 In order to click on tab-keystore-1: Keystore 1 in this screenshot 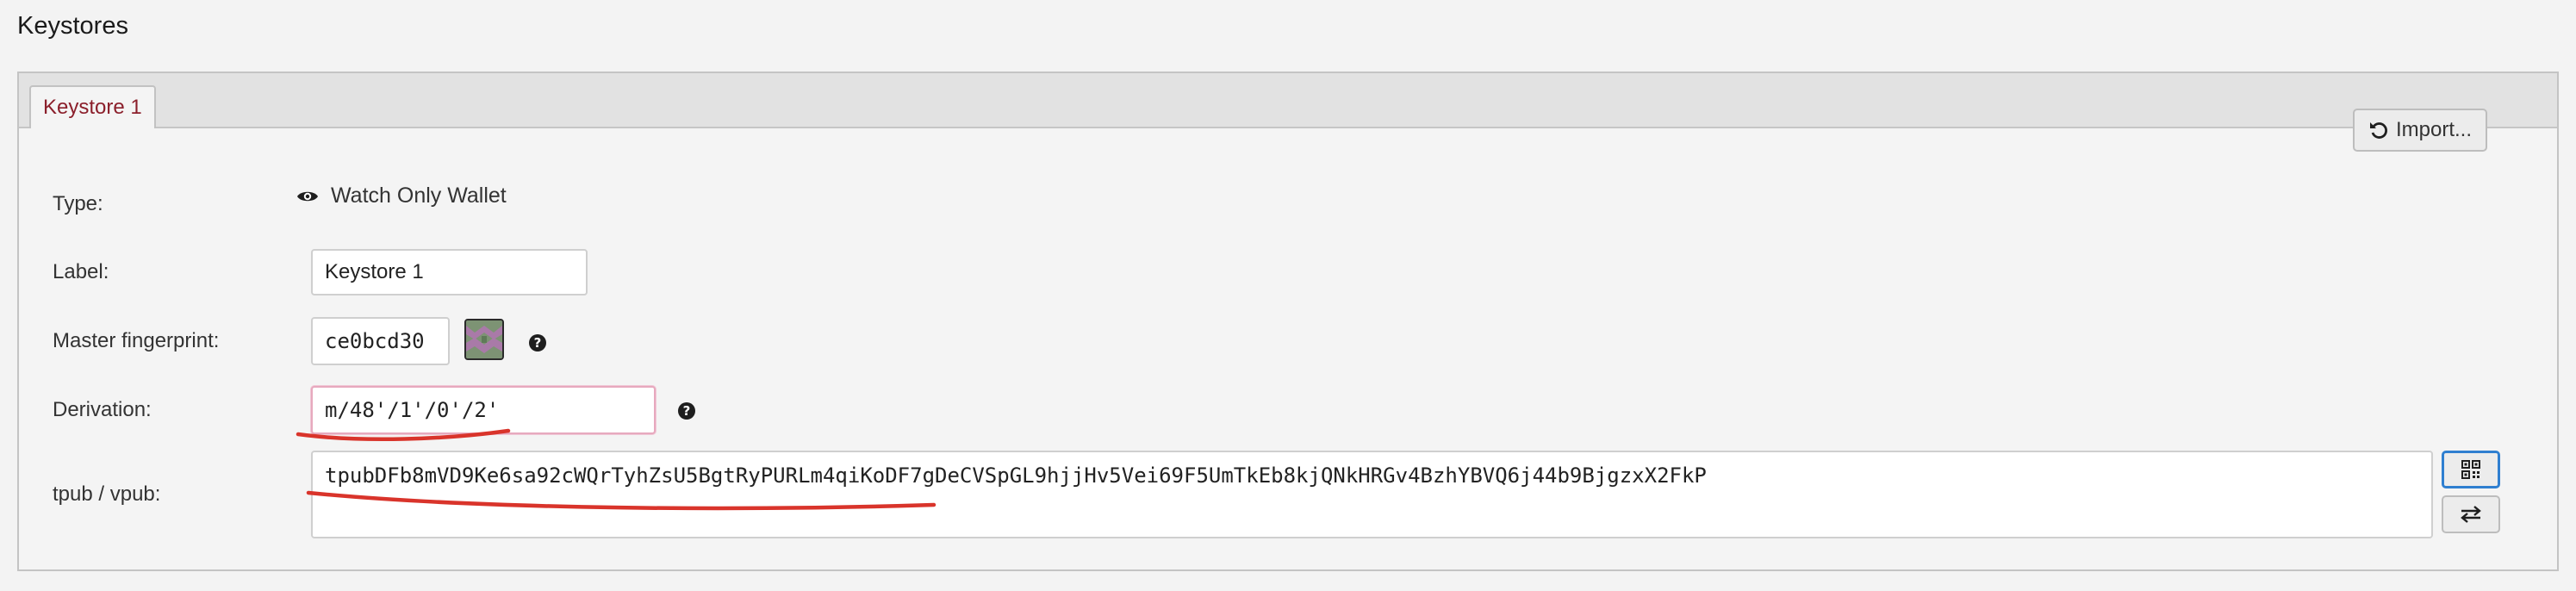, I will do `click(92, 106)`.